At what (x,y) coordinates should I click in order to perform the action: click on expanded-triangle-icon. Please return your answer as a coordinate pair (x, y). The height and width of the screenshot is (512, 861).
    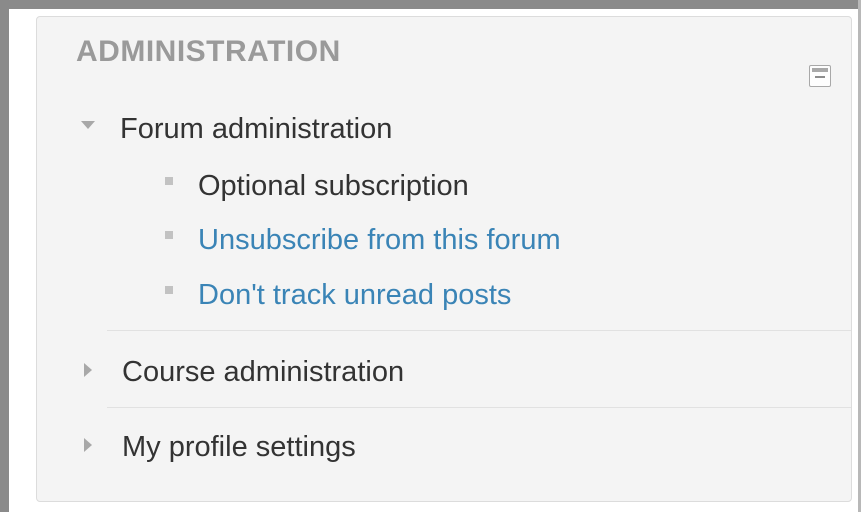
    Looking at the image, I should click on (88, 124).